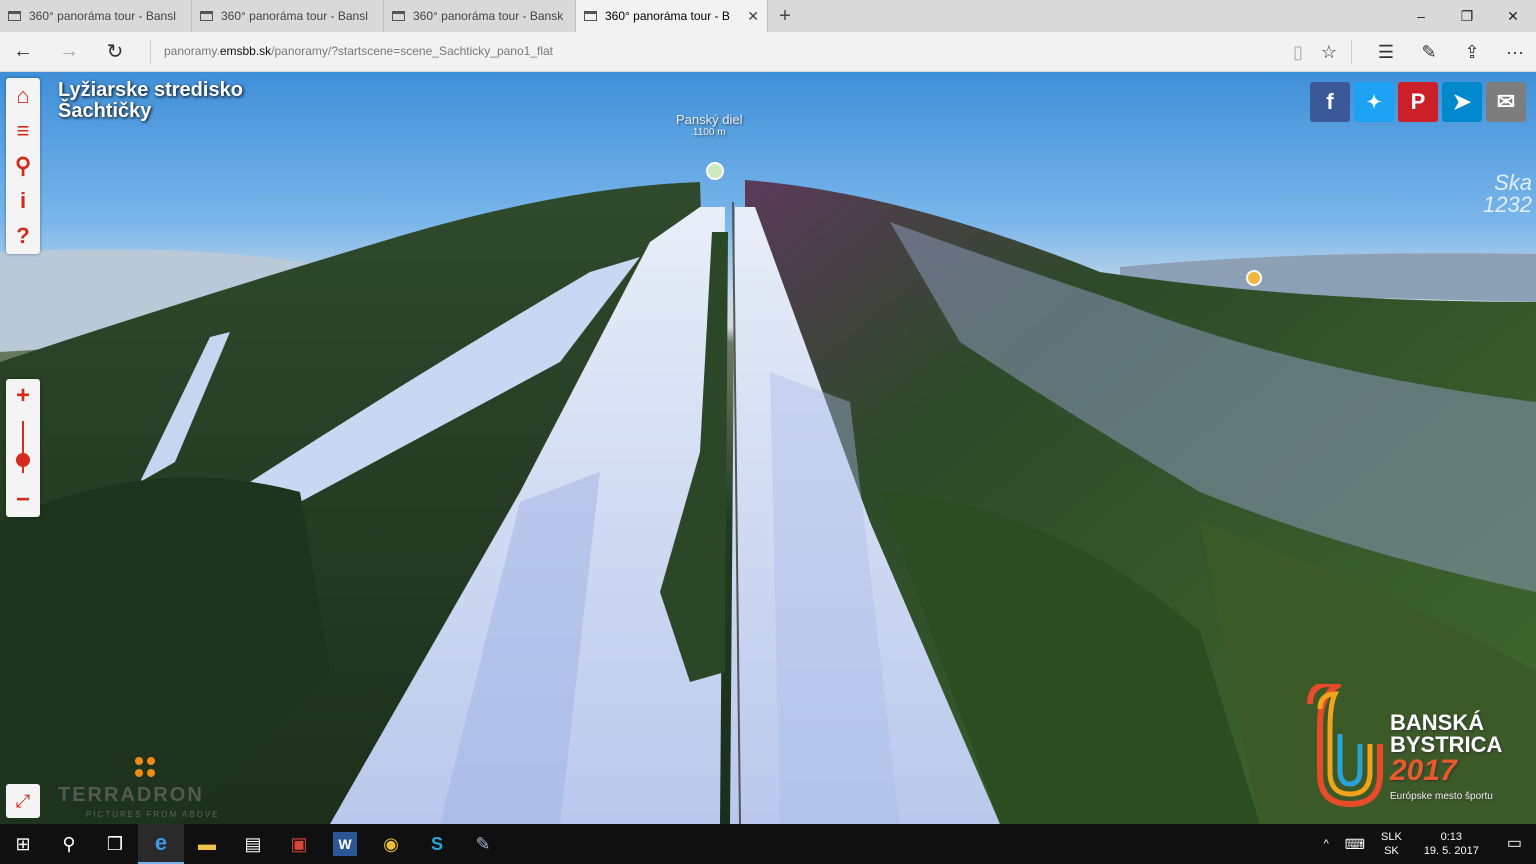 The image size is (1536, 864). Describe the element at coordinates (150, 90) in the screenshot. I see `title-line-1: Lyžiarske stredisko` at that location.